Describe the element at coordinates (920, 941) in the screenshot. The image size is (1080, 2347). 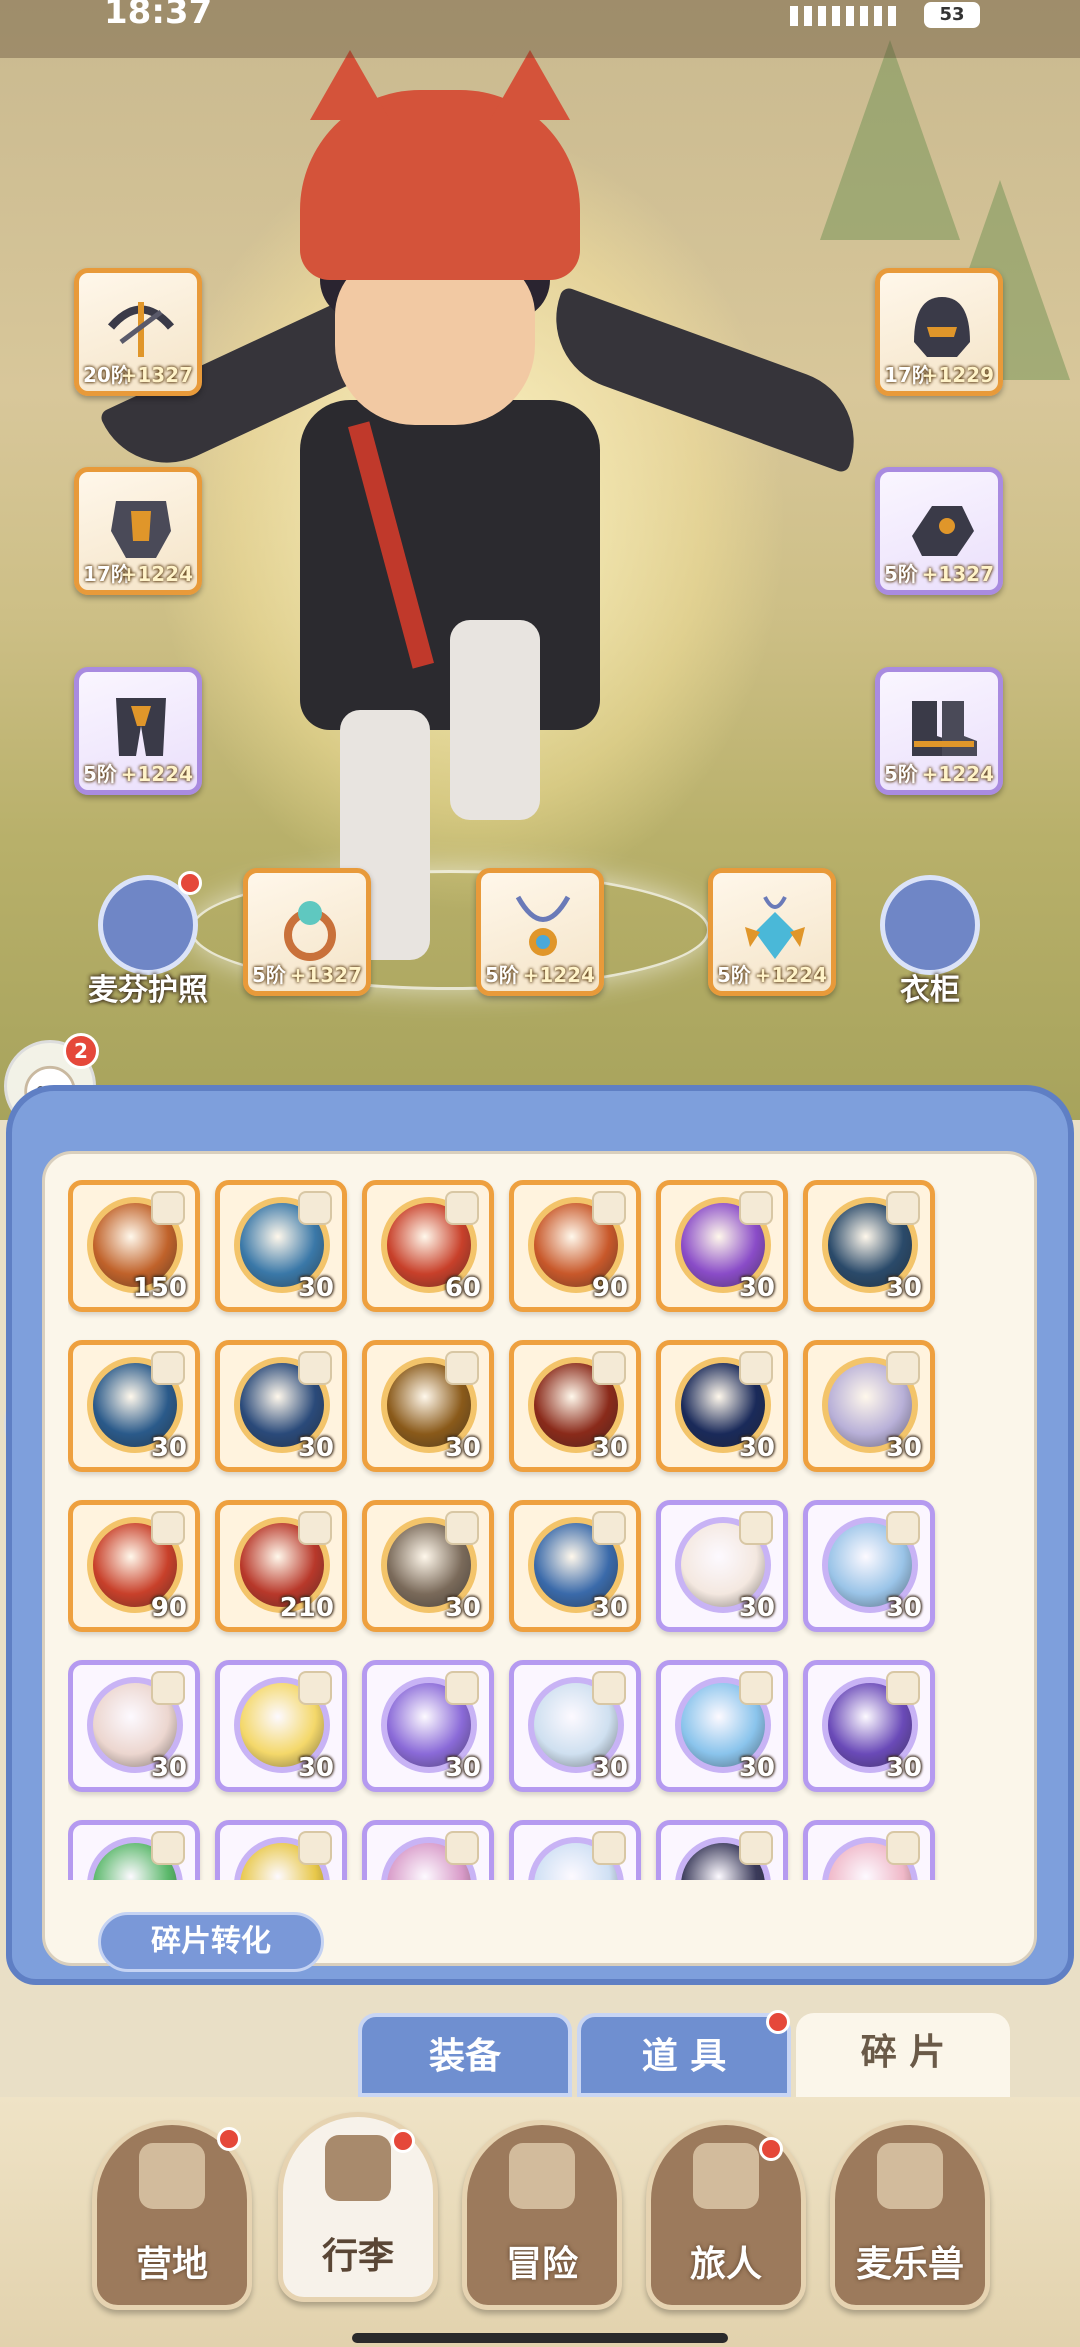
I see `wardrobe-button: 衣柜` at that location.